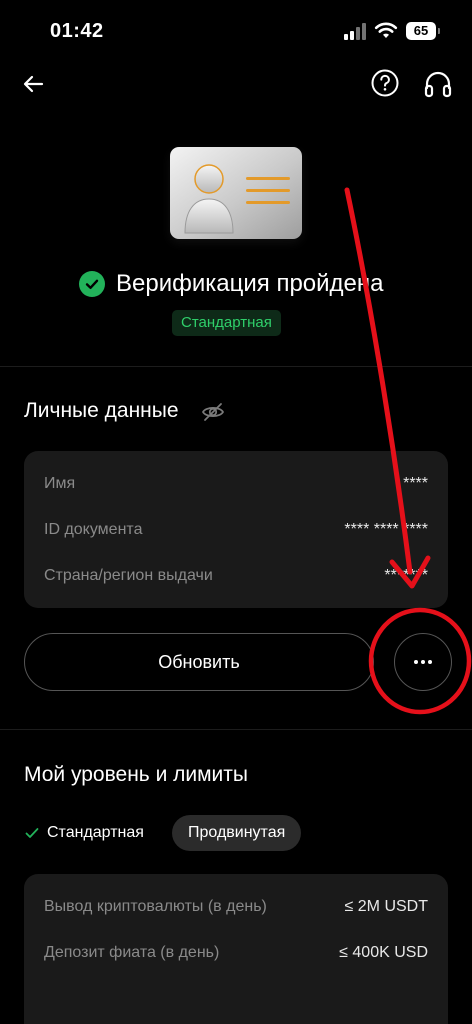 The image size is (472, 1024). Describe the element at coordinates (385, 83) in the screenshot. I see `help-icon` at that location.